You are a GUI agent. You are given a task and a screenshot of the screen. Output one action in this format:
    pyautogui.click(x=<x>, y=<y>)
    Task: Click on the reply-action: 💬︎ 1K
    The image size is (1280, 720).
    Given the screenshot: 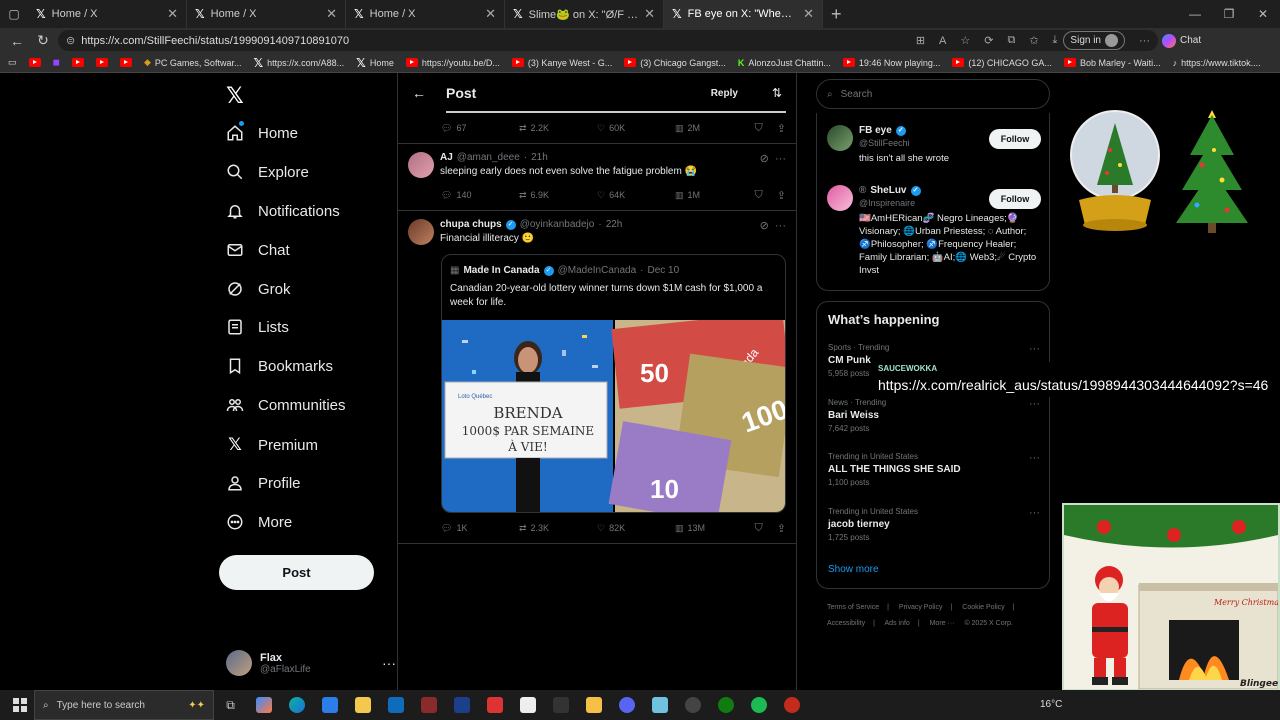 What is the action you would take?
    pyautogui.click(x=480, y=528)
    